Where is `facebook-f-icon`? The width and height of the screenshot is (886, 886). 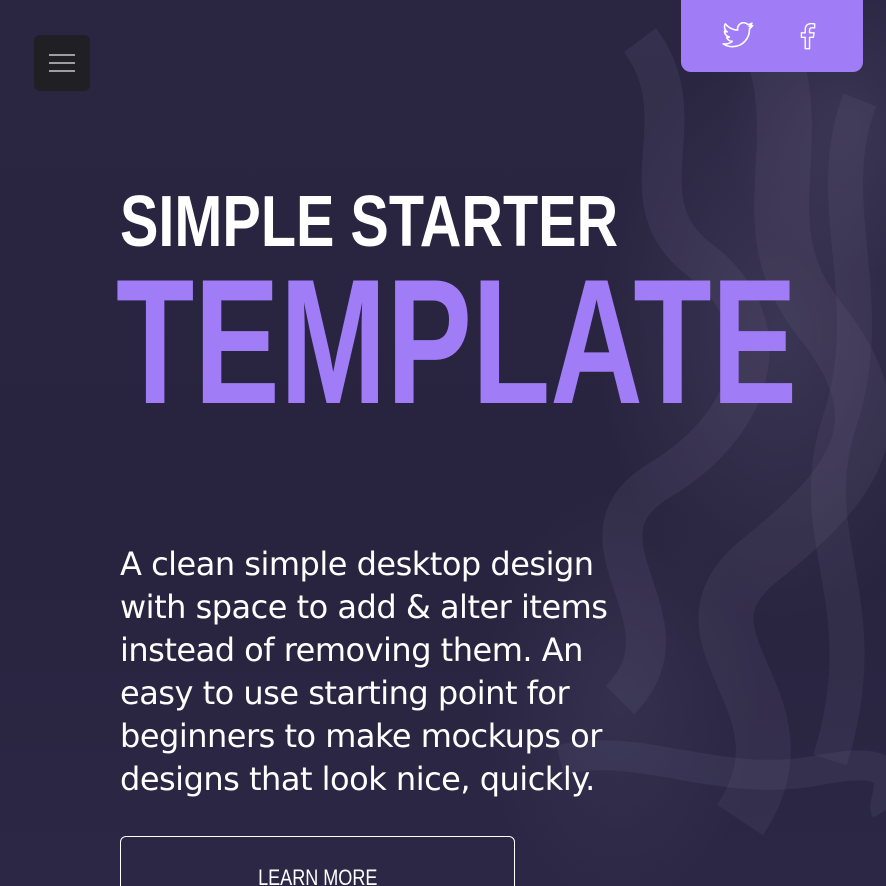
facebook-f-icon is located at coordinates (807, 36).